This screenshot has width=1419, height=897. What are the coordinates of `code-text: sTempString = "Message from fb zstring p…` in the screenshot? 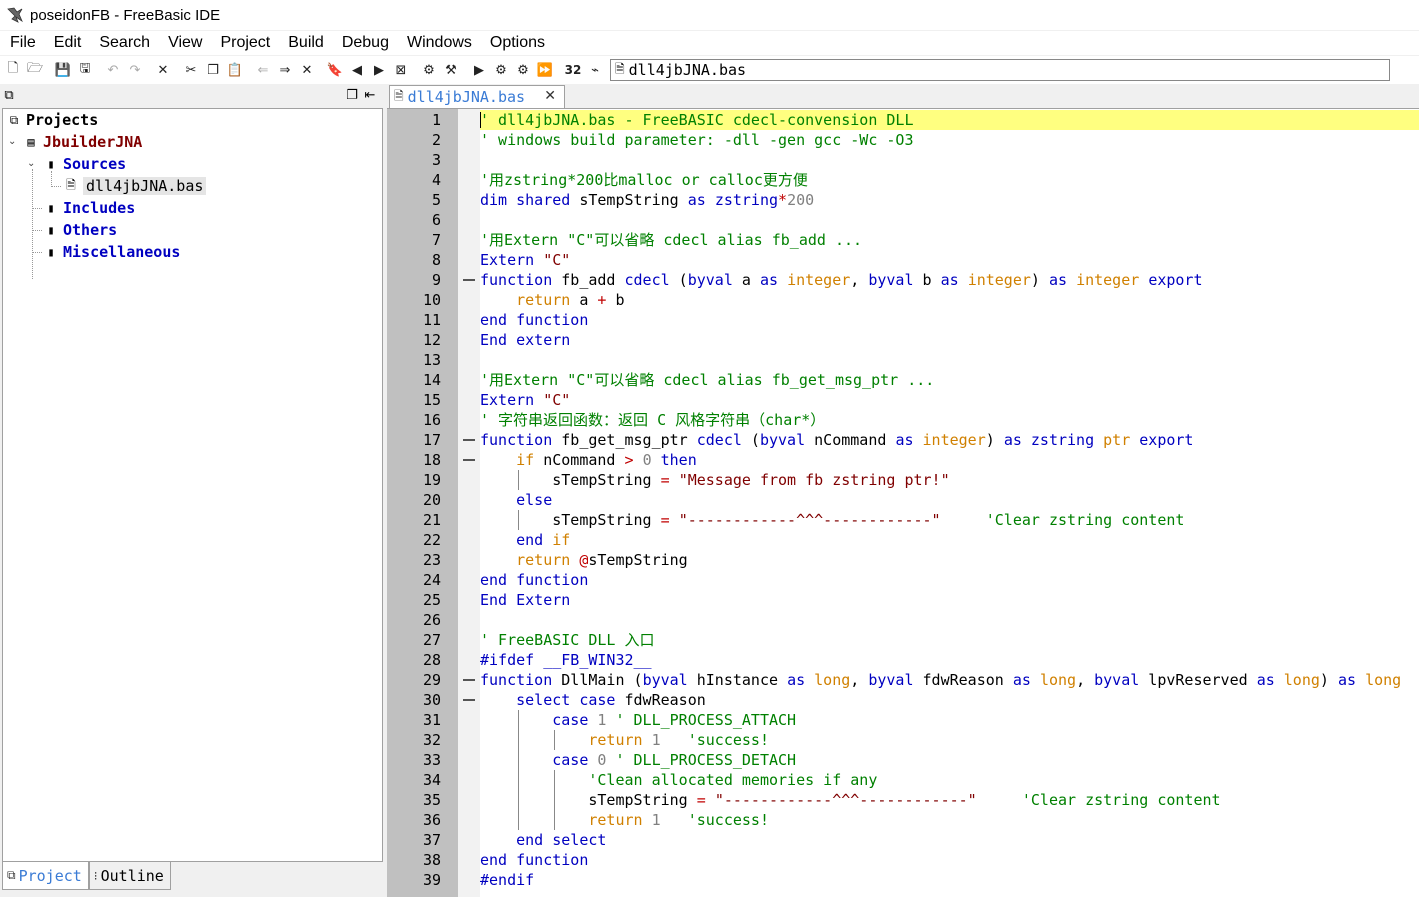 It's located at (949, 480).